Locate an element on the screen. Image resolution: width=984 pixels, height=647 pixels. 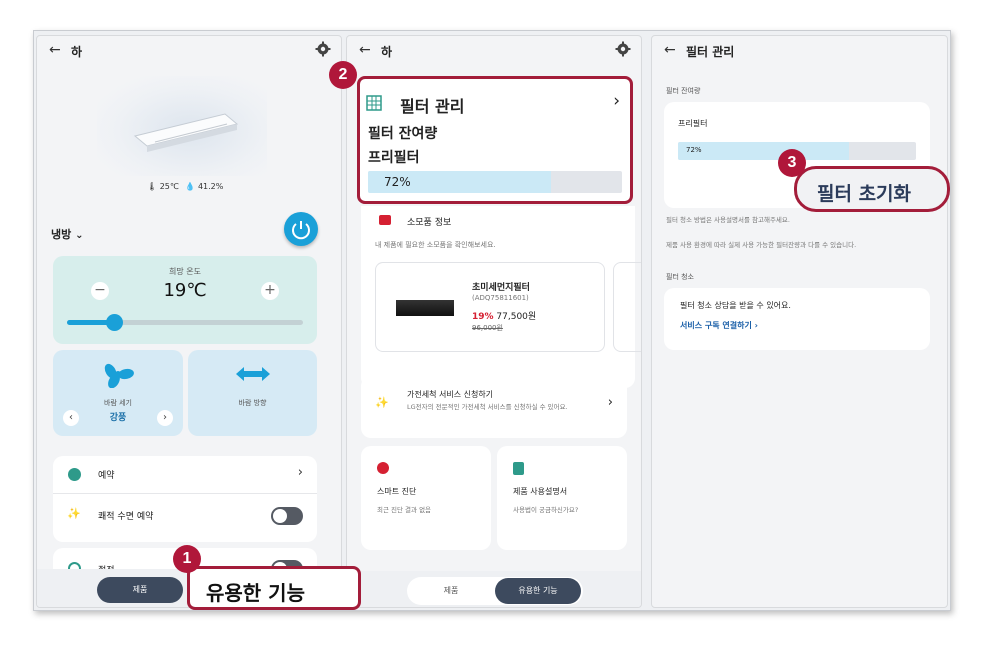
fan-speed-next-button: › is located at coordinates (165, 418).